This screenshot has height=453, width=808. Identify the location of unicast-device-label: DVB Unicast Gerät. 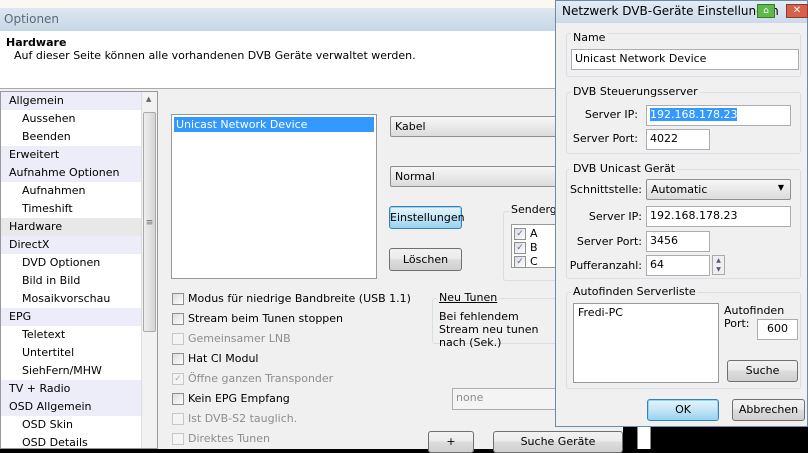
(624, 168).